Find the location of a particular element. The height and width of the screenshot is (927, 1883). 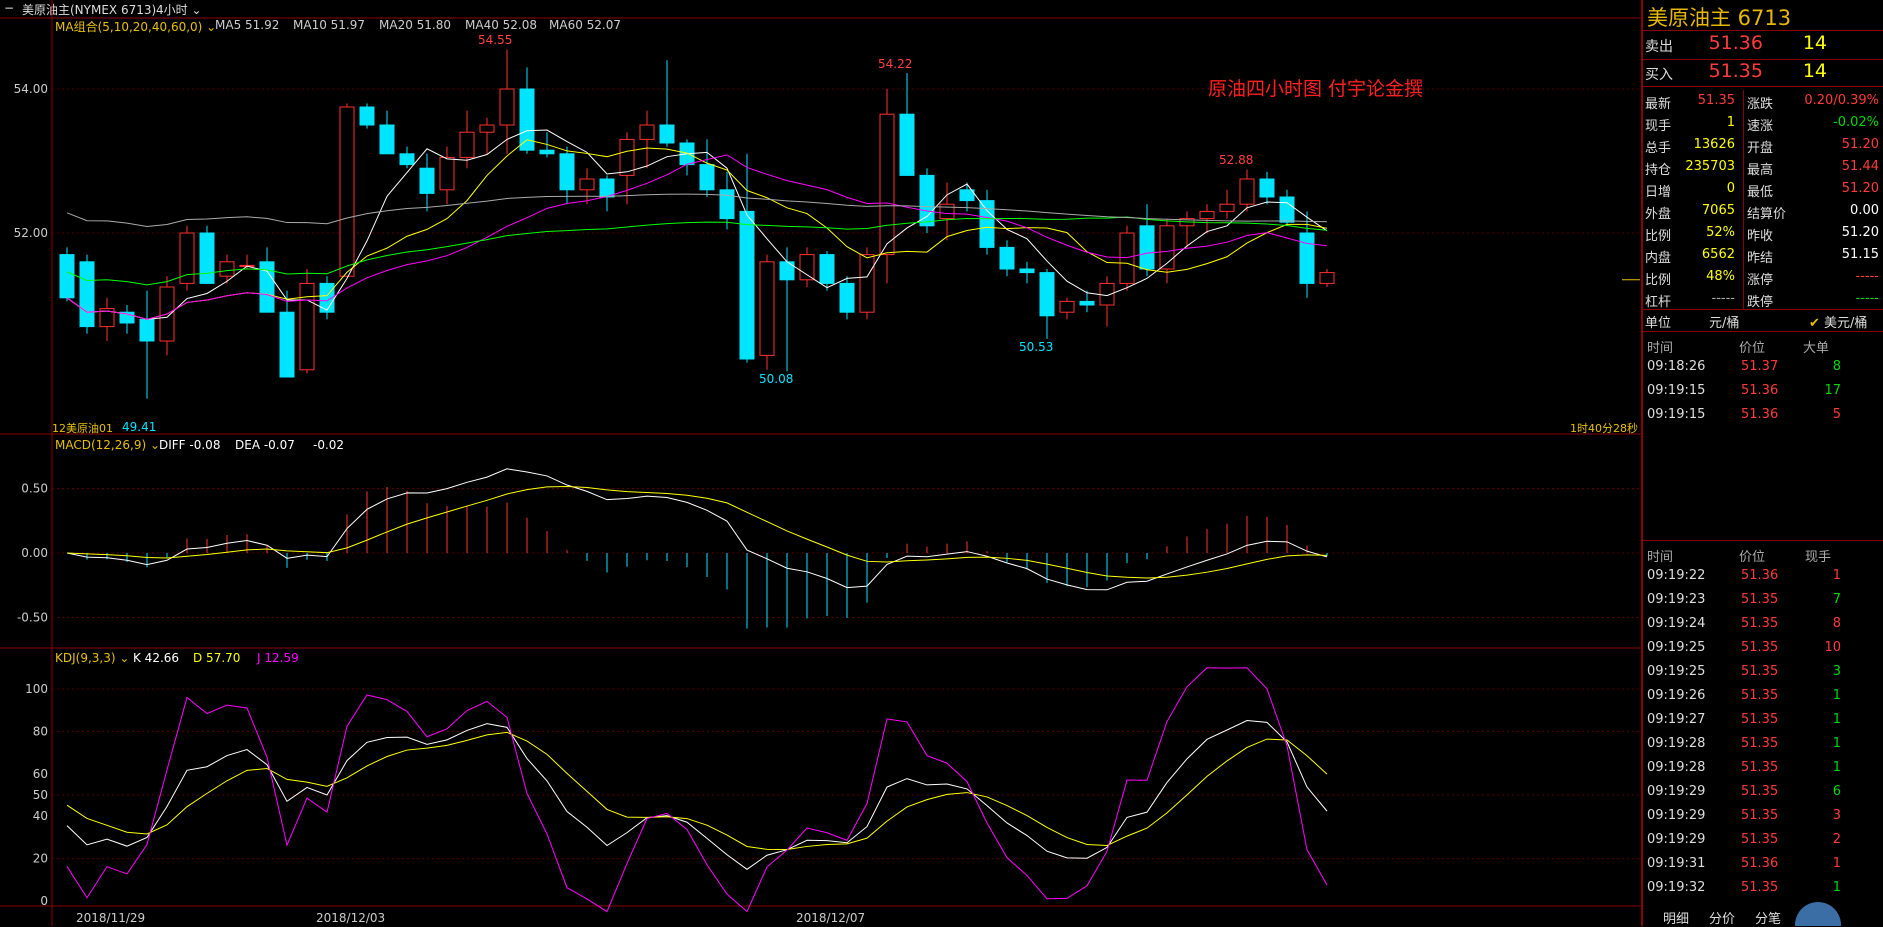

tab-price: 分价 is located at coordinates (1722, 917).